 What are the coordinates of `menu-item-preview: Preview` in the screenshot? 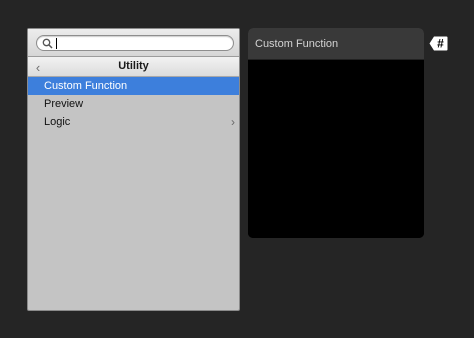 It's located at (133, 104).